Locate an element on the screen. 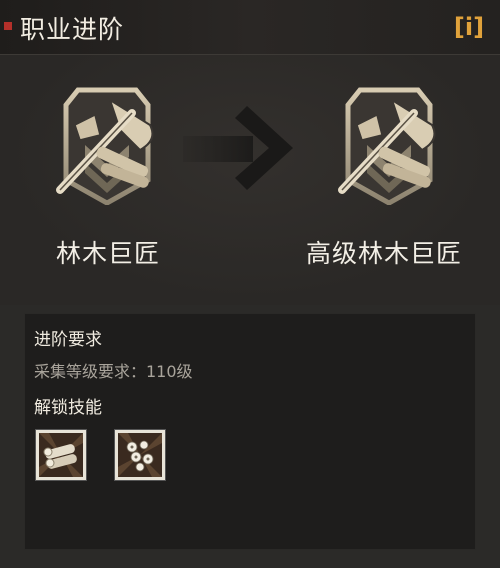 This screenshot has height=568, width=500. requirements-title: 进阶要求 is located at coordinates (68, 340).